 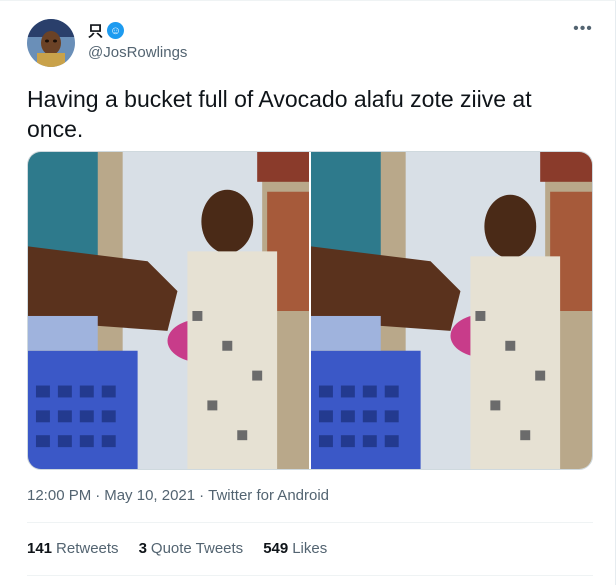 I want to click on retweets-stat: 141 Retweets, so click(x=73, y=548).